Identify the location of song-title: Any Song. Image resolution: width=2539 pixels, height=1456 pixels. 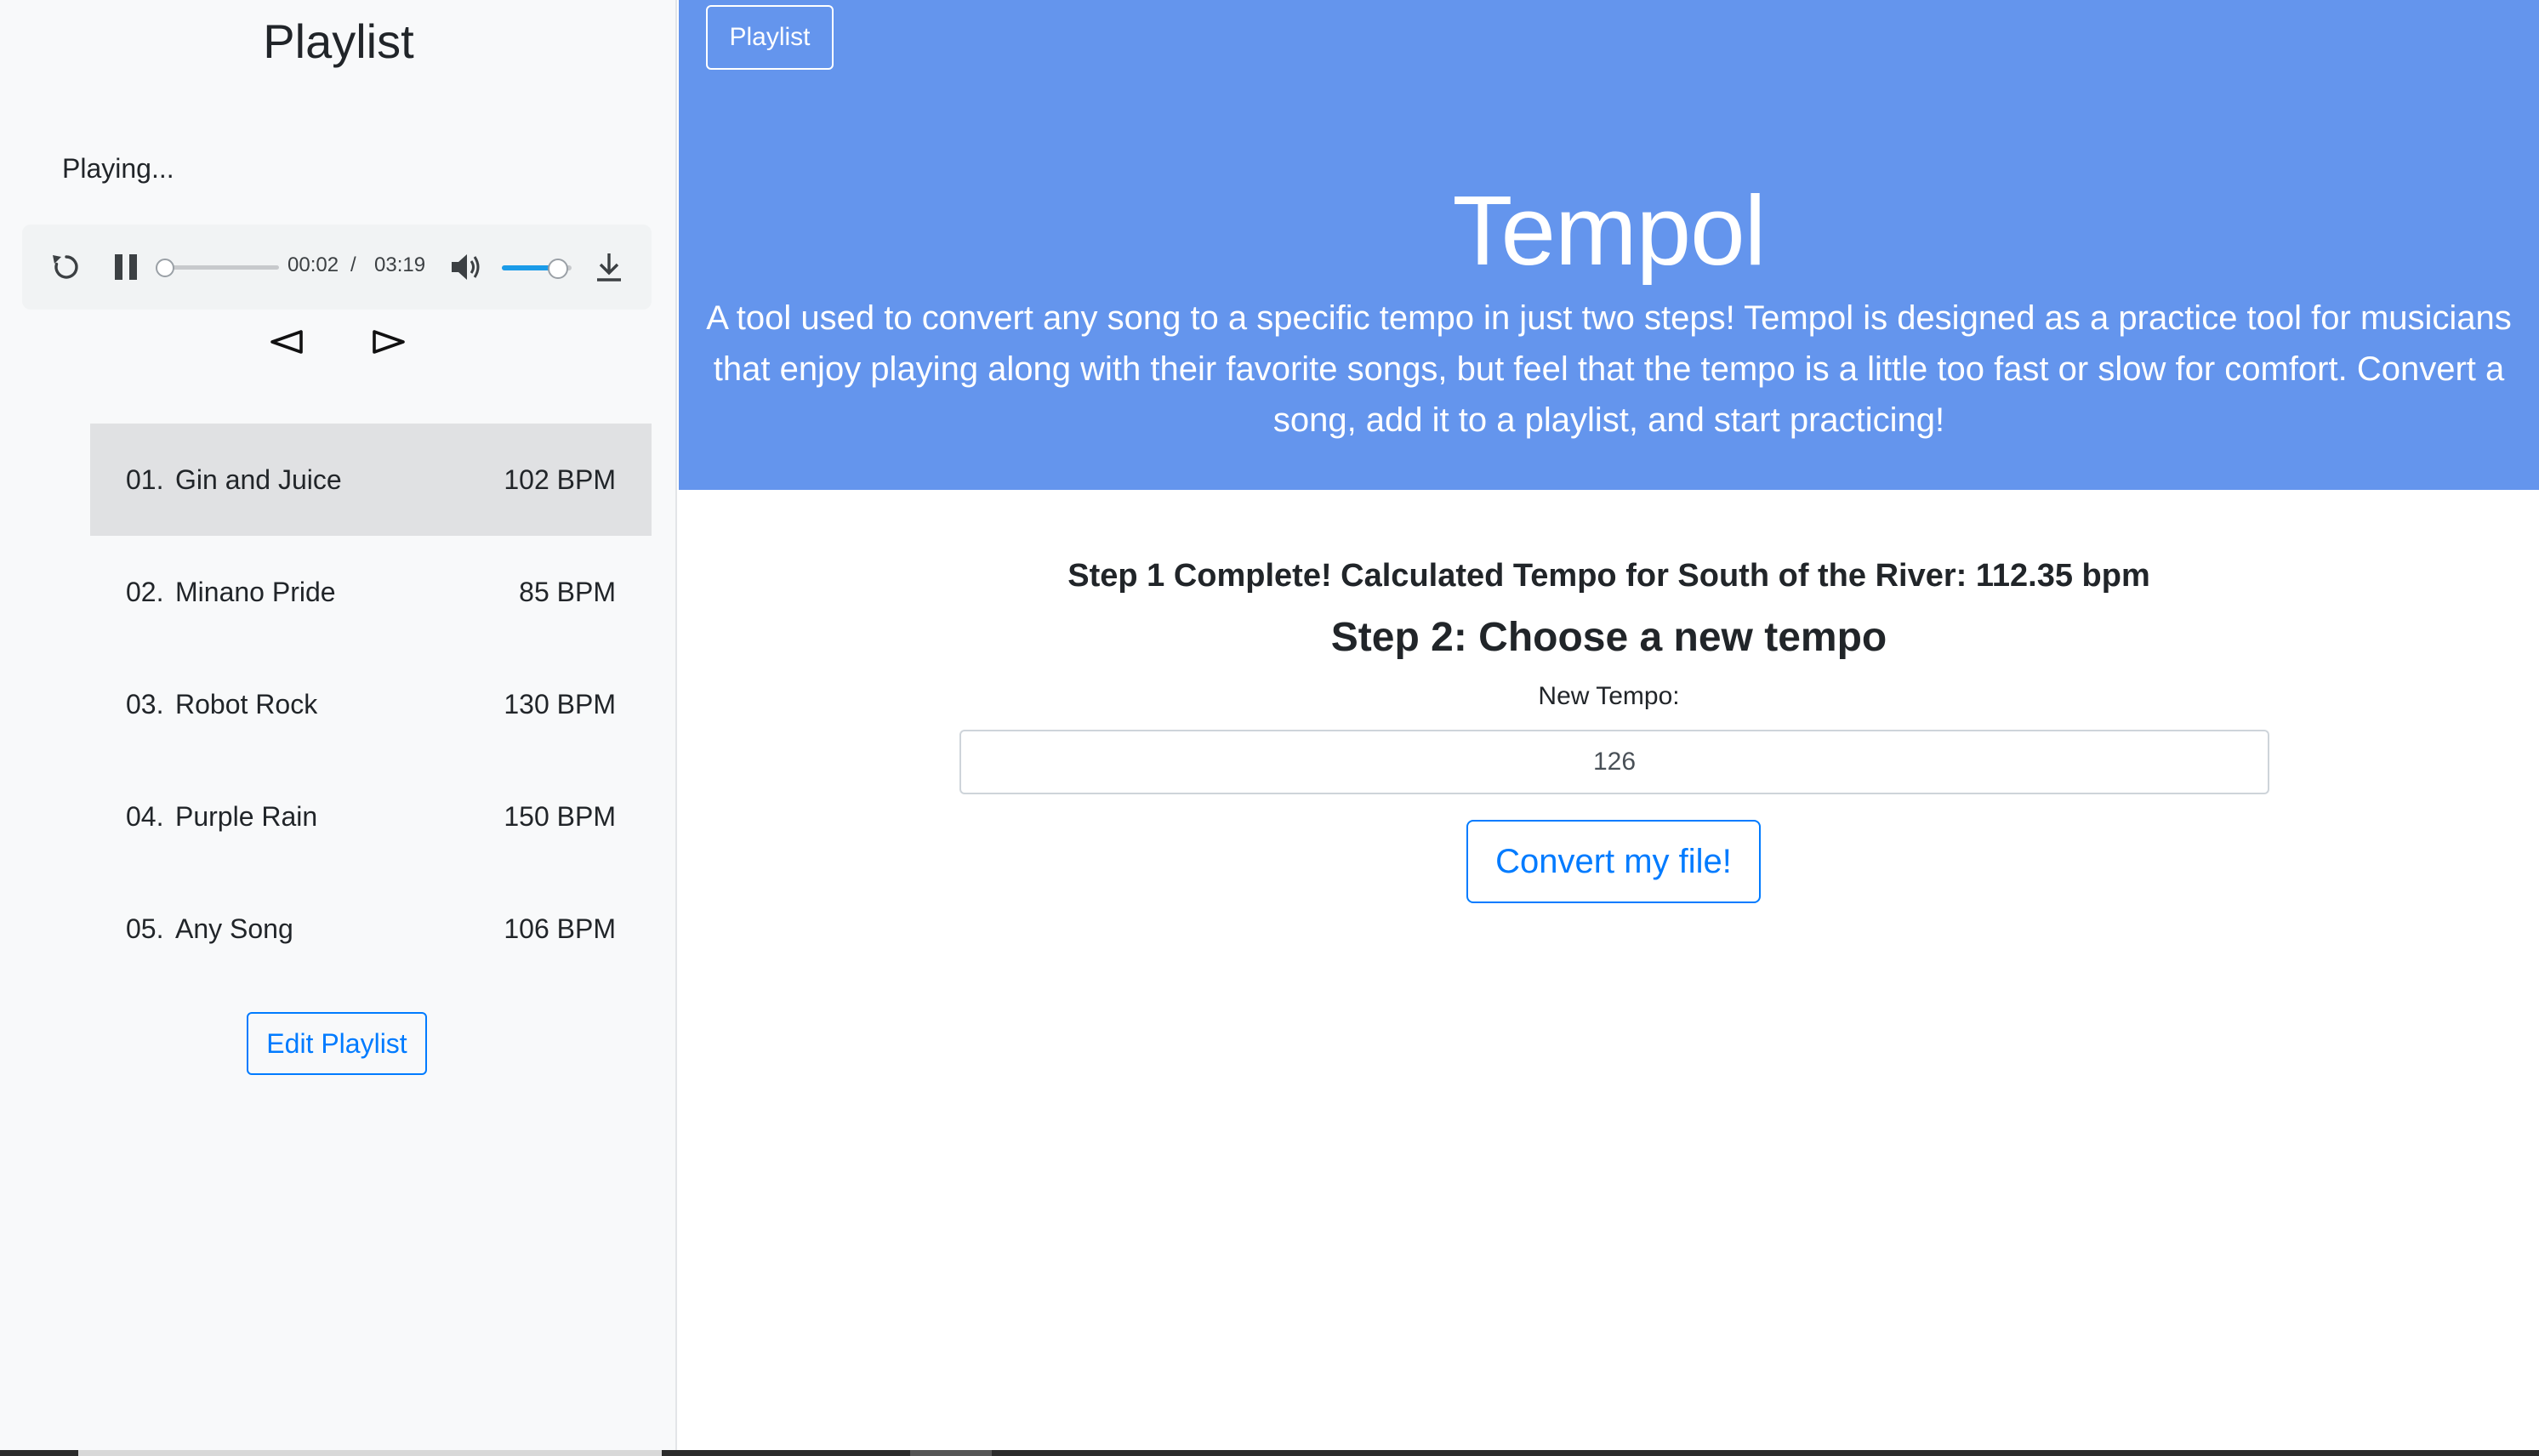
(234, 928).